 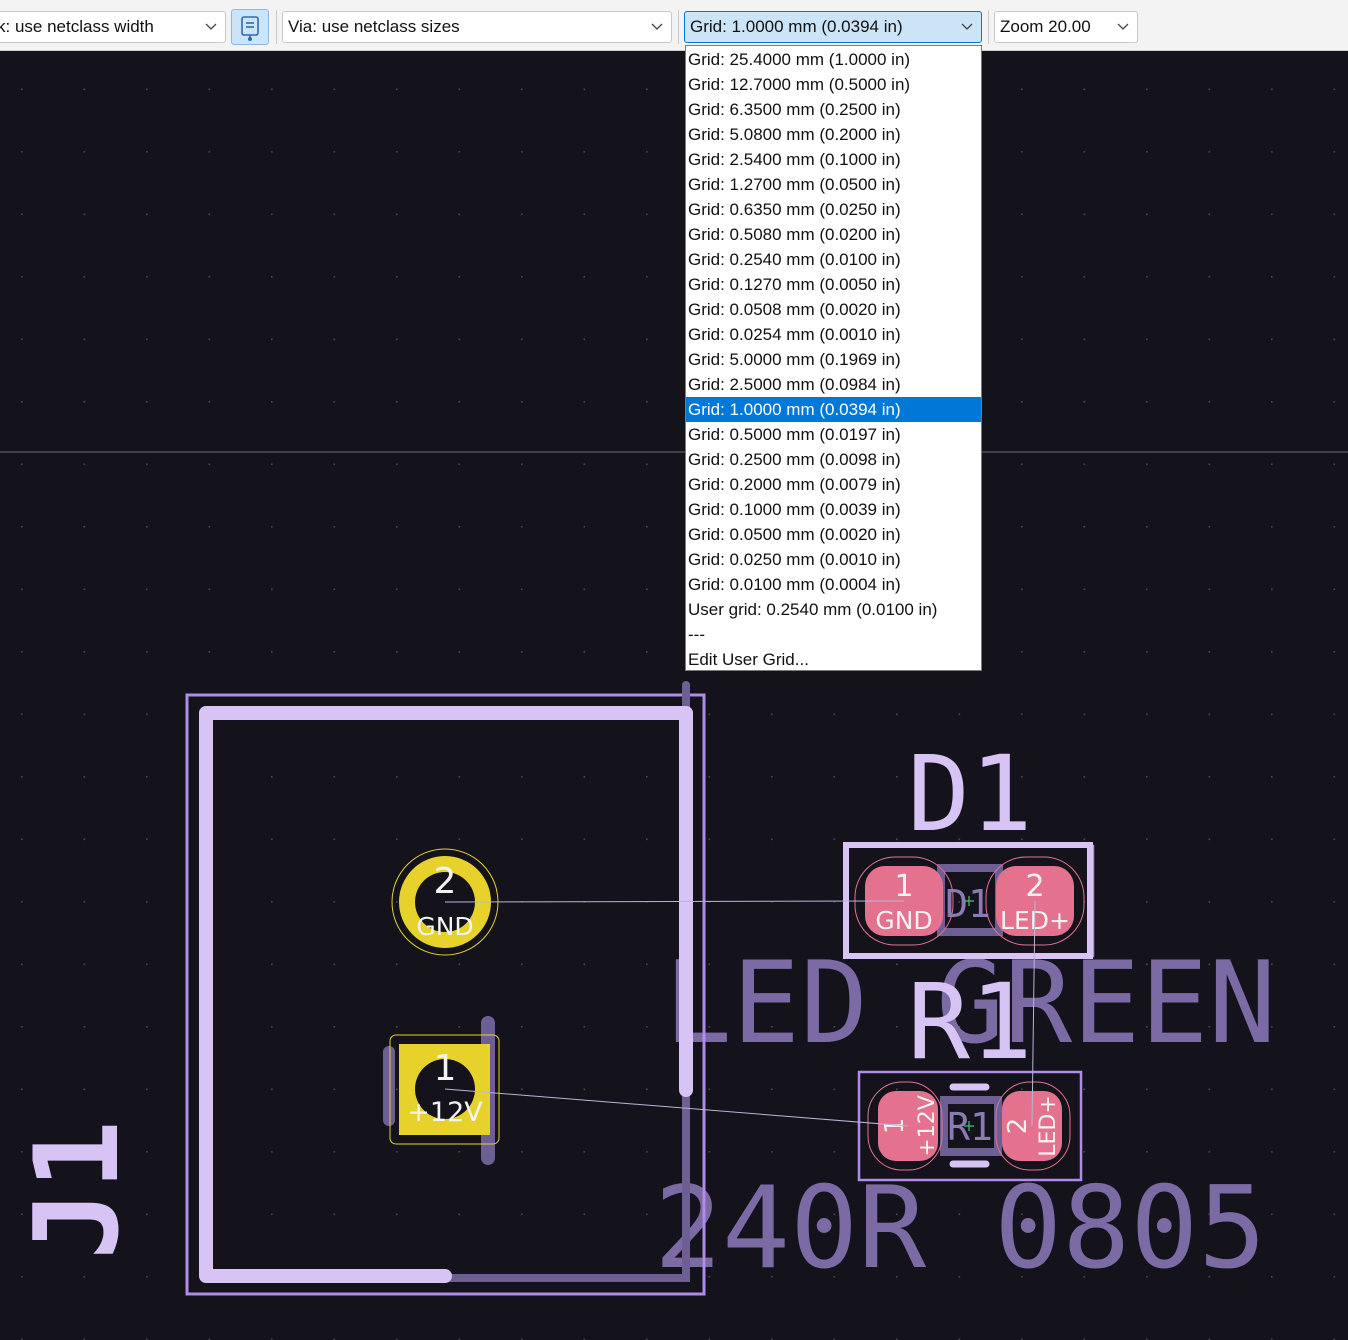 What do you see at coordinates (960, 1228) in the screenshot?
I see `r1-value-text: 240R 0805` at bounding box center [960, 1228].